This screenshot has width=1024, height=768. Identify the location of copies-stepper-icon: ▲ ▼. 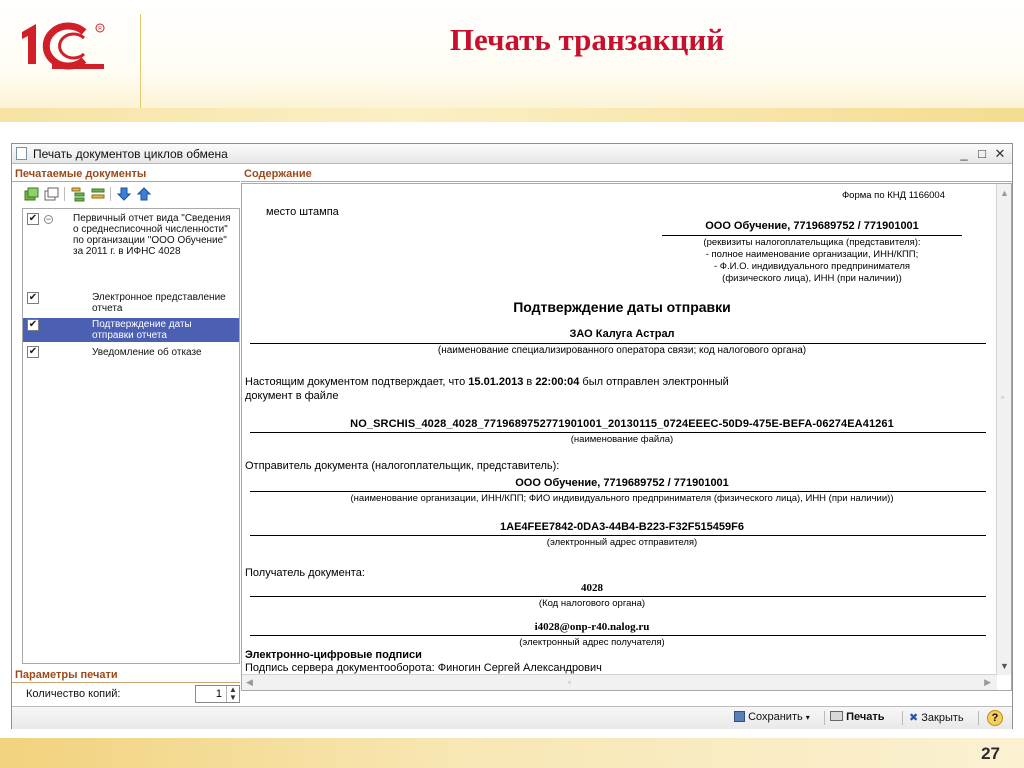
(232, 694).